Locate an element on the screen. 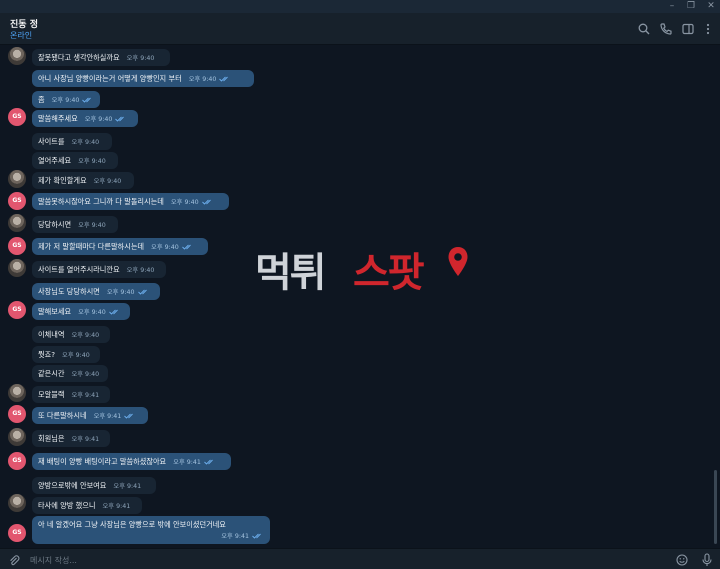  message-bubble: 같은시간 오후 9:40 is located at coordinates (70, 373).